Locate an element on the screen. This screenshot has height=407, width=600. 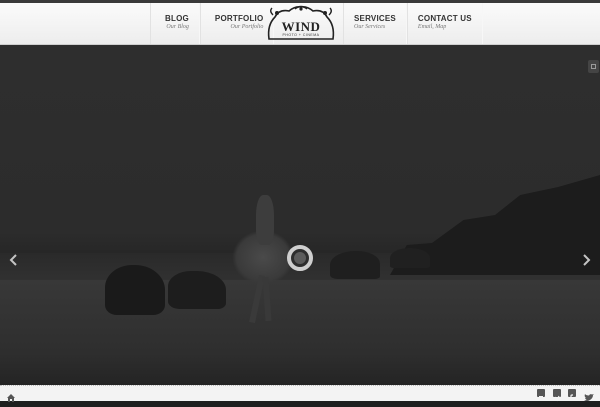
nav-item-blog: BLOG Our Blog is located at coordinates (175, 23).